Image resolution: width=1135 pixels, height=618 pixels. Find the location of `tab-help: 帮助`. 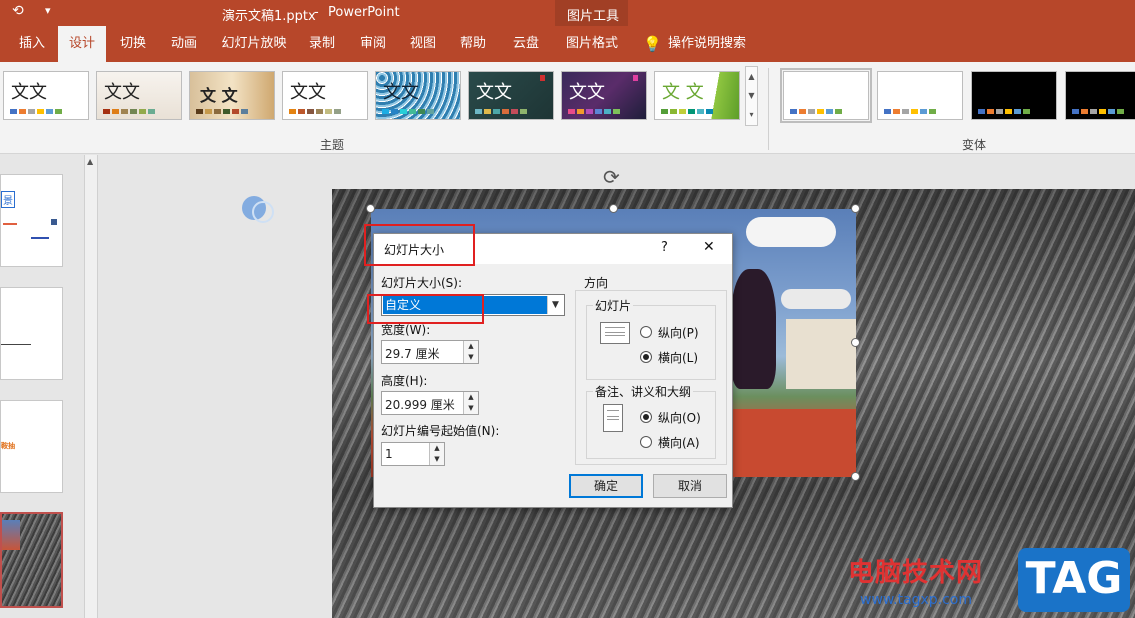

tab-help: 帮助 is located at coordinates (473, 44).